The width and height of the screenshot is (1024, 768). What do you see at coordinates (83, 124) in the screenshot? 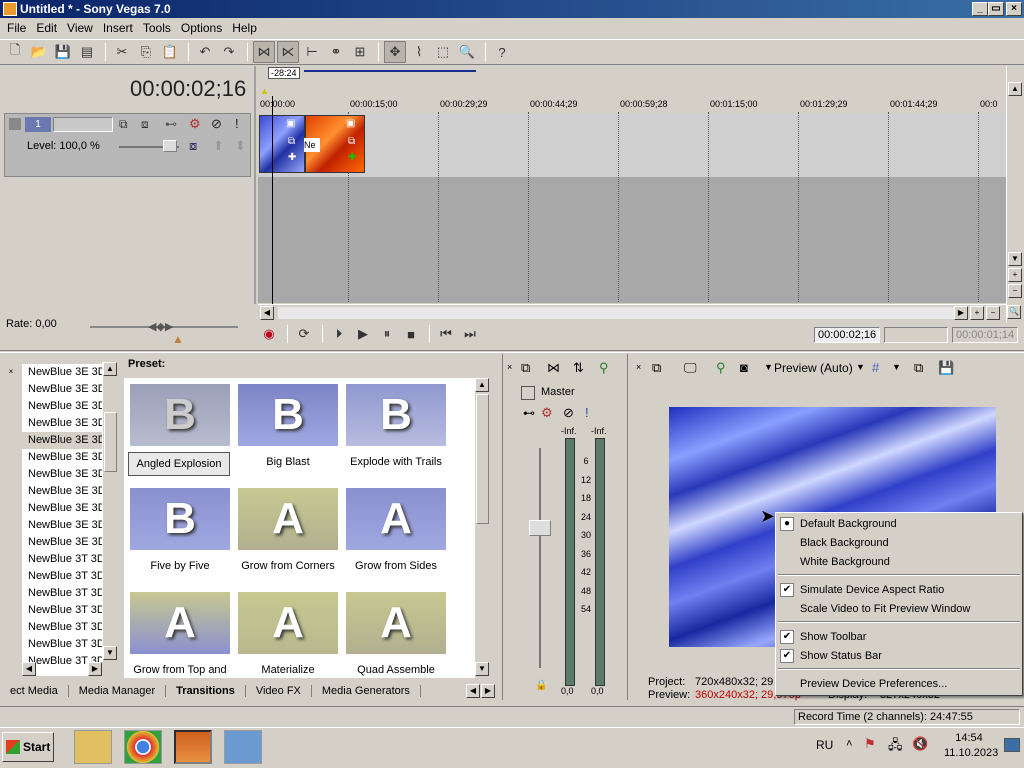
I see `track-name-field` at bounding box center [83, 124].